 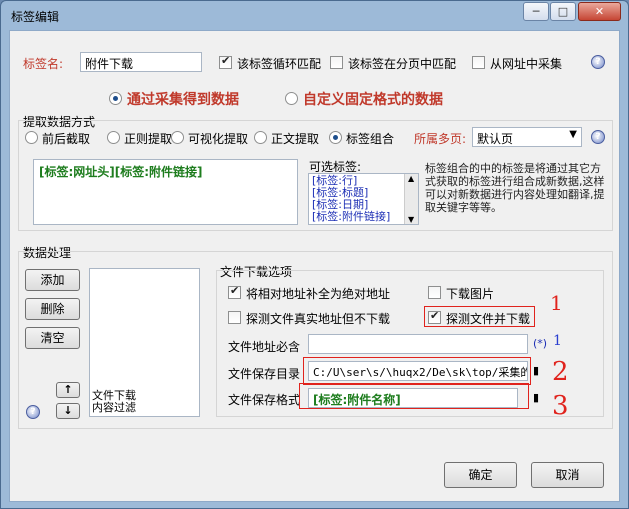 I want to click on save-format-value: [标签:附件名称], so click(x=357, y=400).